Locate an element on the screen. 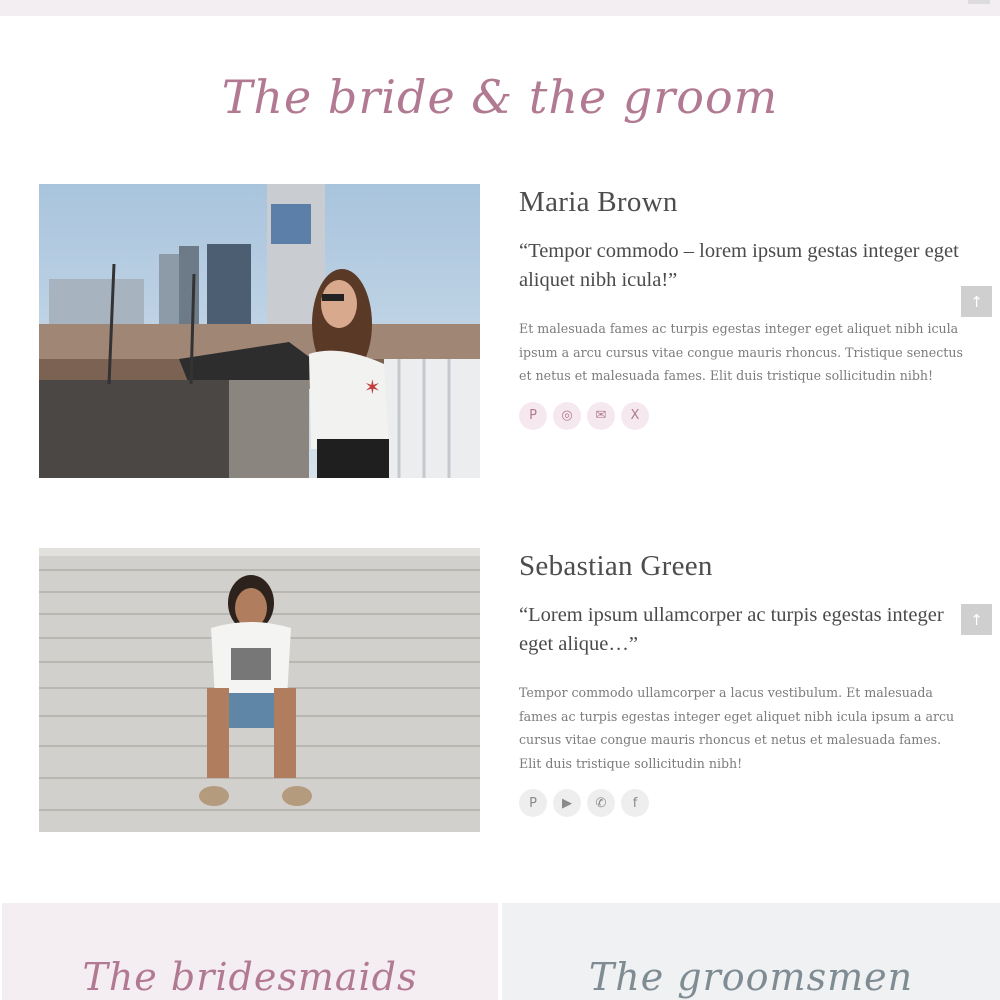  top-bar is located at coordinates (500, 8).